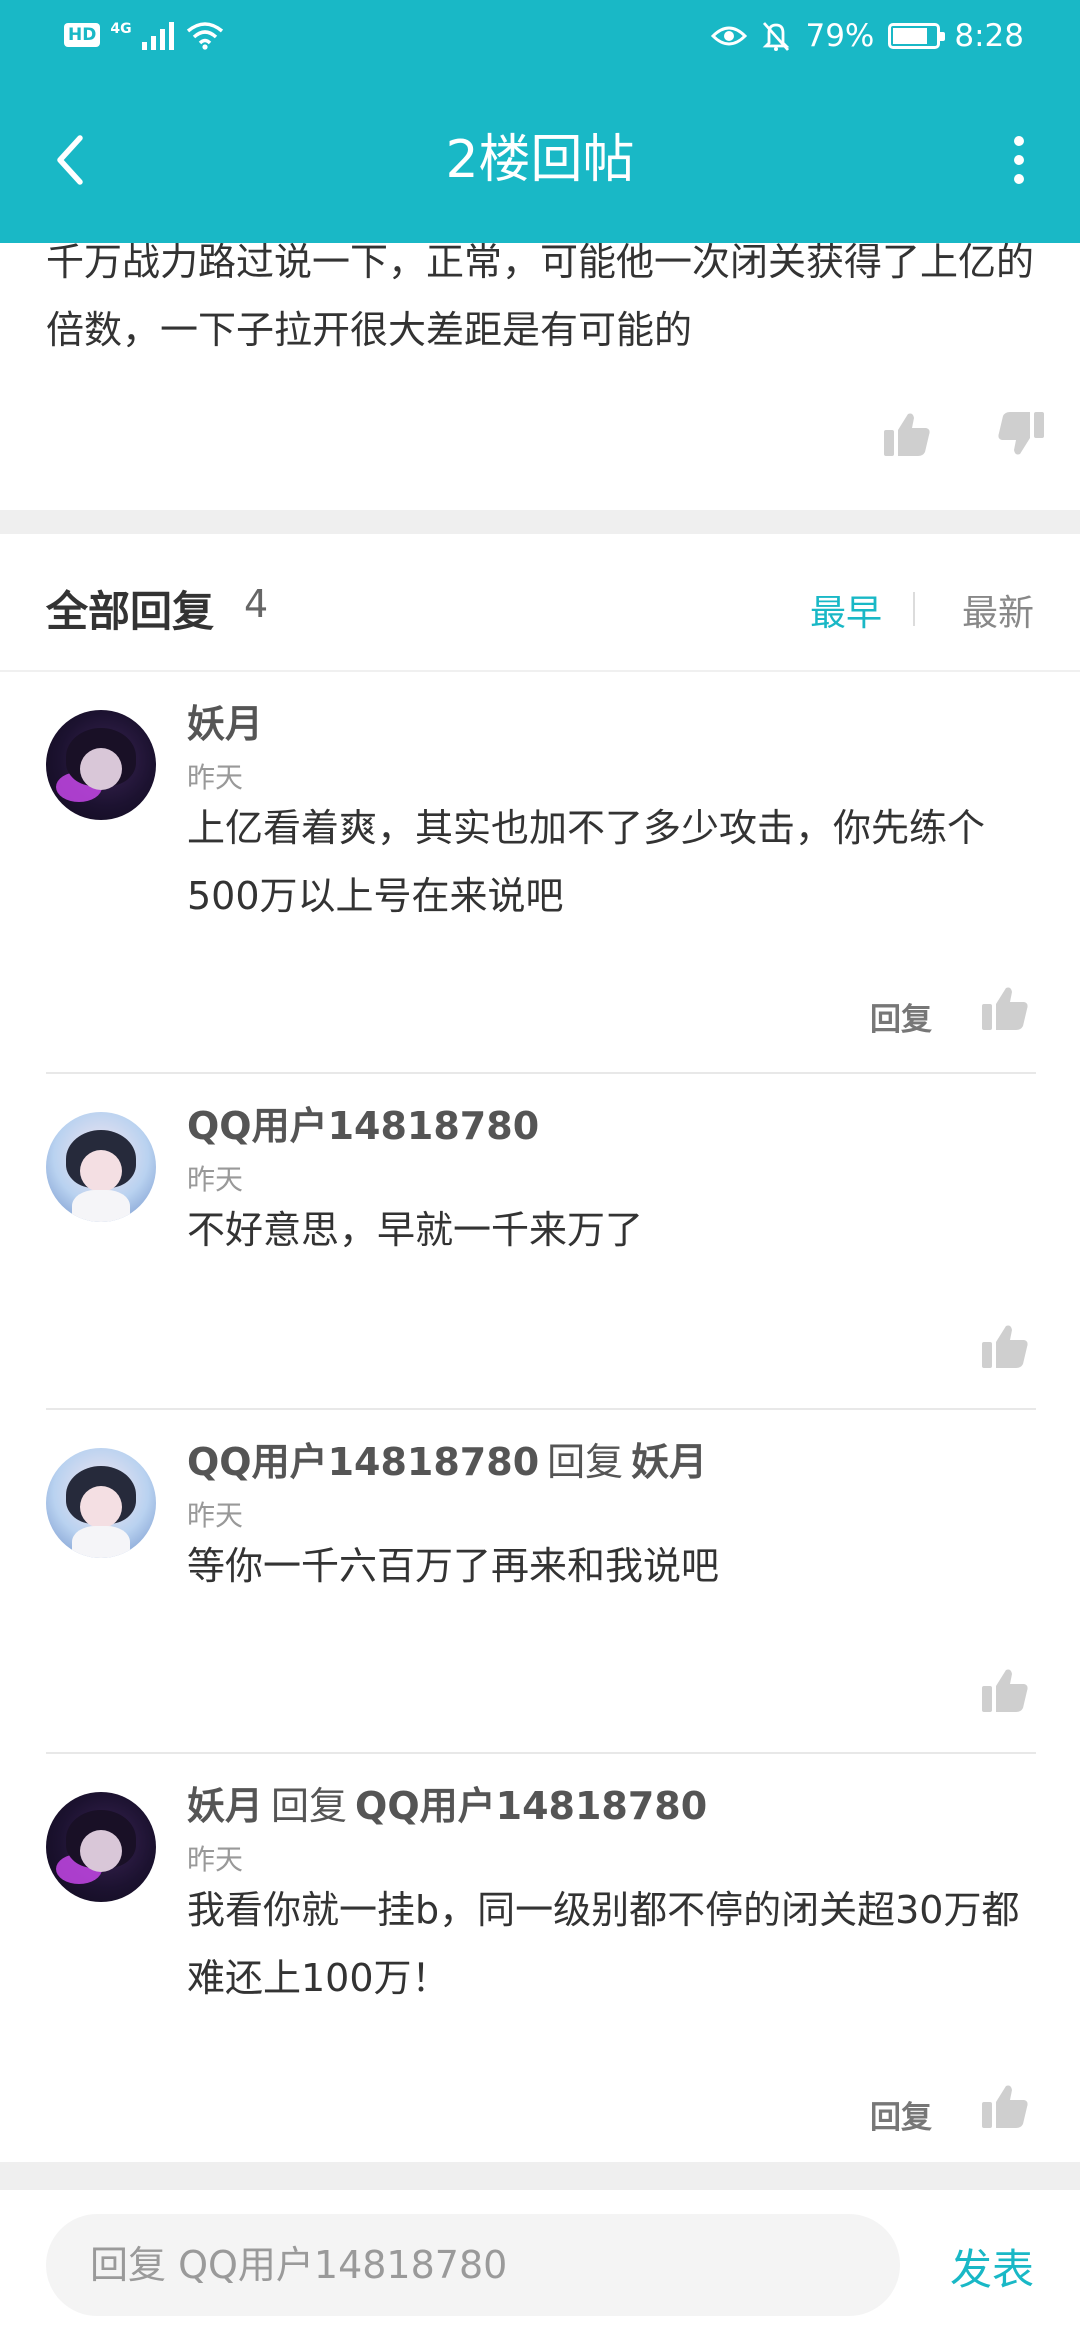 This screenshot has height=2340, width=1080. What do you see at coordinates (473, 2265) in the screenshot?
I see `reply-input` at bounding box center [473, 2265].